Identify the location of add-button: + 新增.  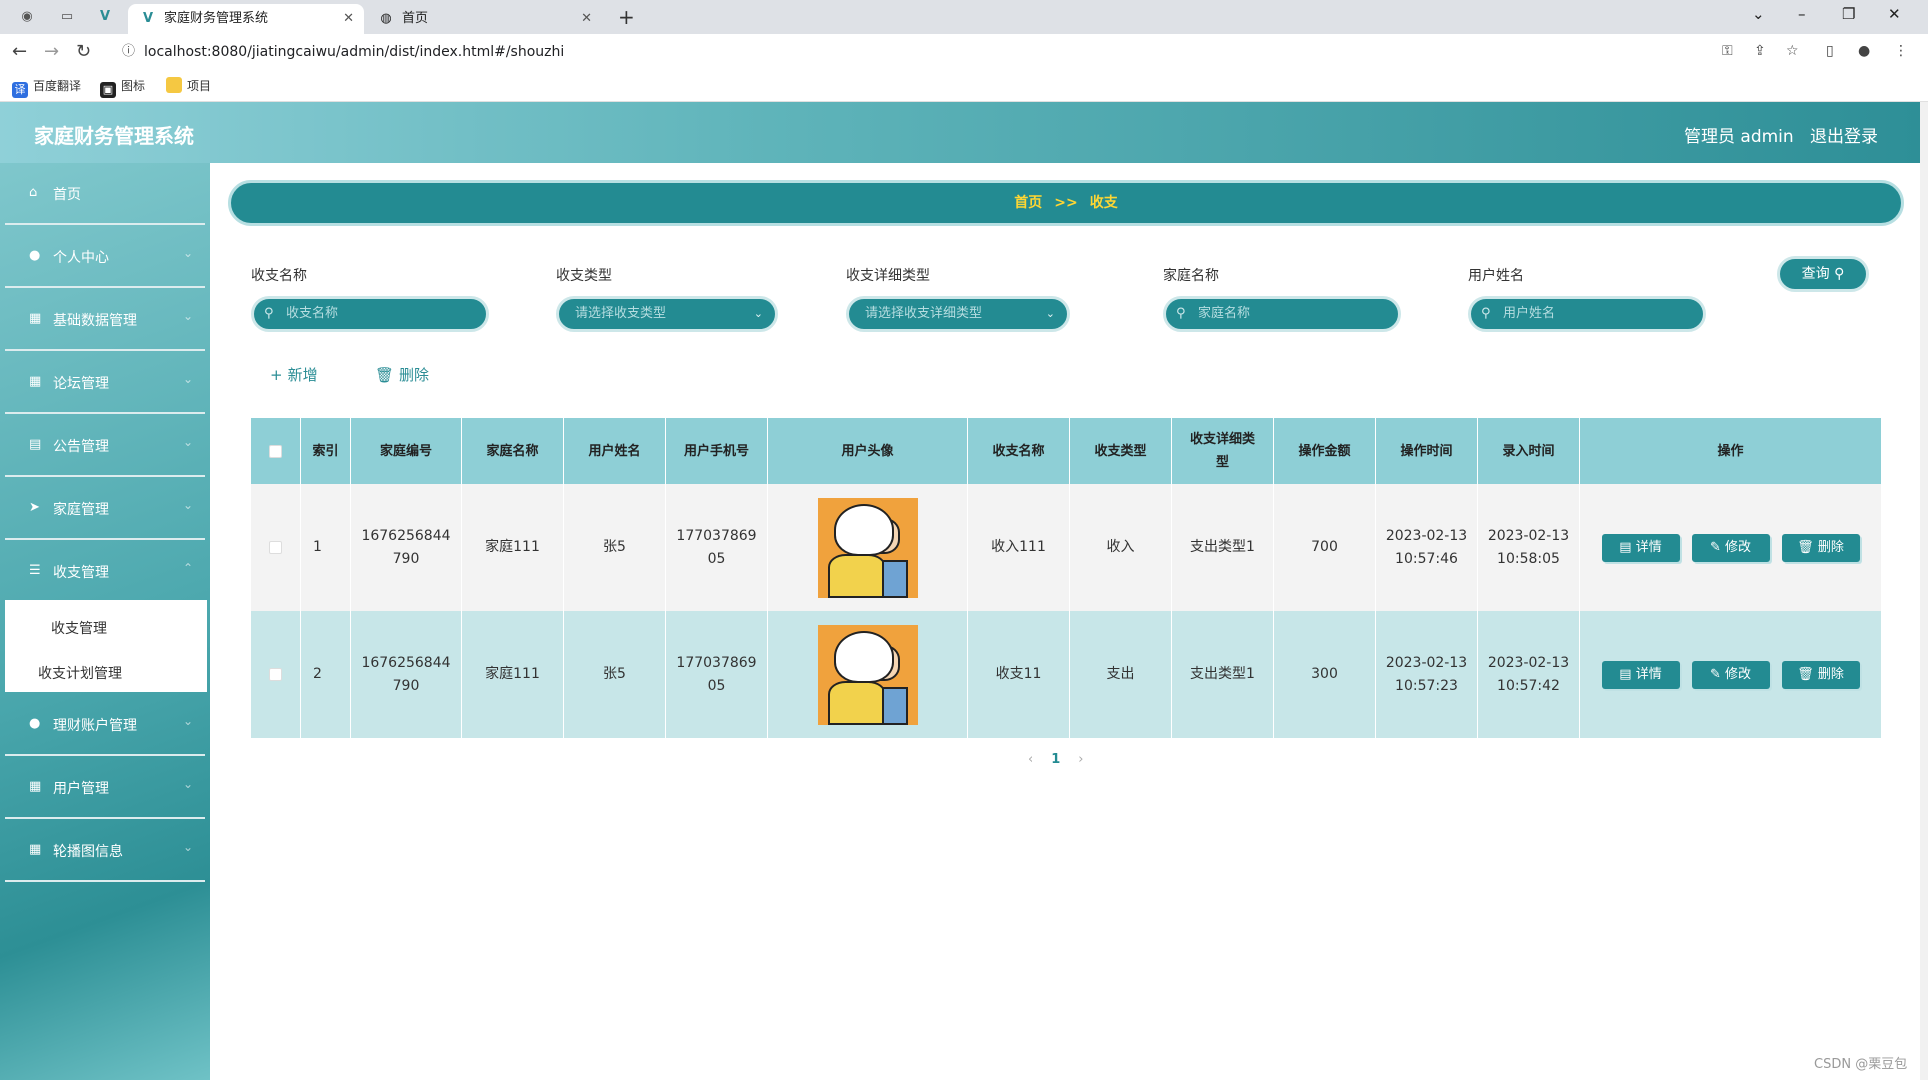
(294, 374).